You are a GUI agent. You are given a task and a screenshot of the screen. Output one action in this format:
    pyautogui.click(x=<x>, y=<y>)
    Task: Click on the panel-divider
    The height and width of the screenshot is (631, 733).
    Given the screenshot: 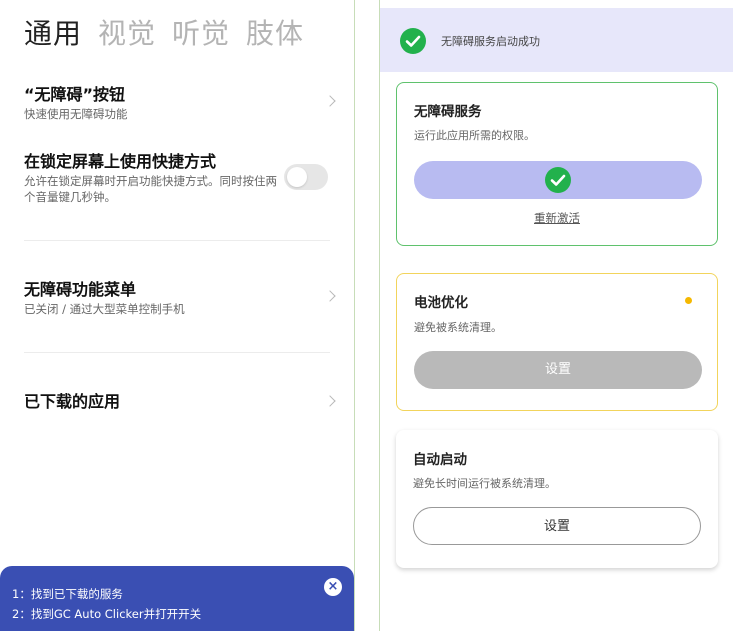 What is the action you would take?
    pyautogui.click(x=354, y=315)
    